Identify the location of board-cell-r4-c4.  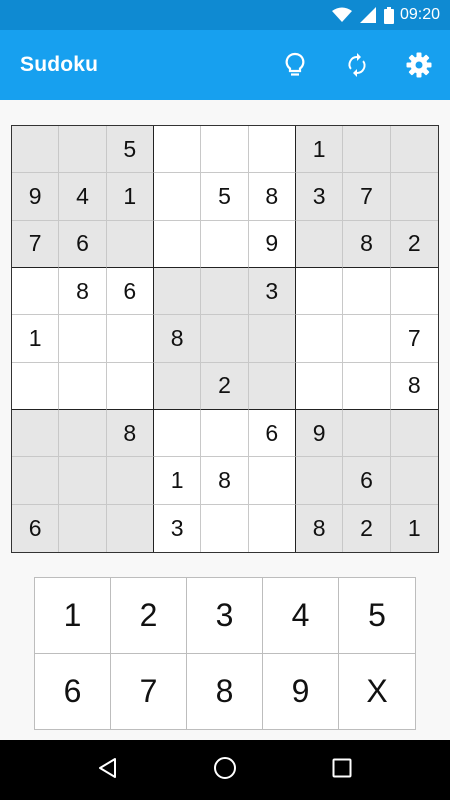
(177, 291).